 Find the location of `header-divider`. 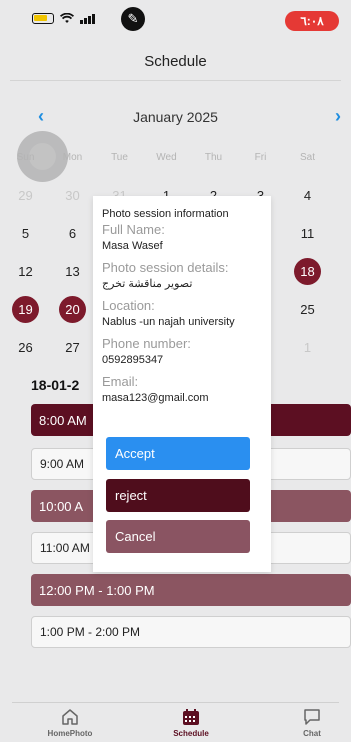

header-divider is located at coordinates (175, 80).